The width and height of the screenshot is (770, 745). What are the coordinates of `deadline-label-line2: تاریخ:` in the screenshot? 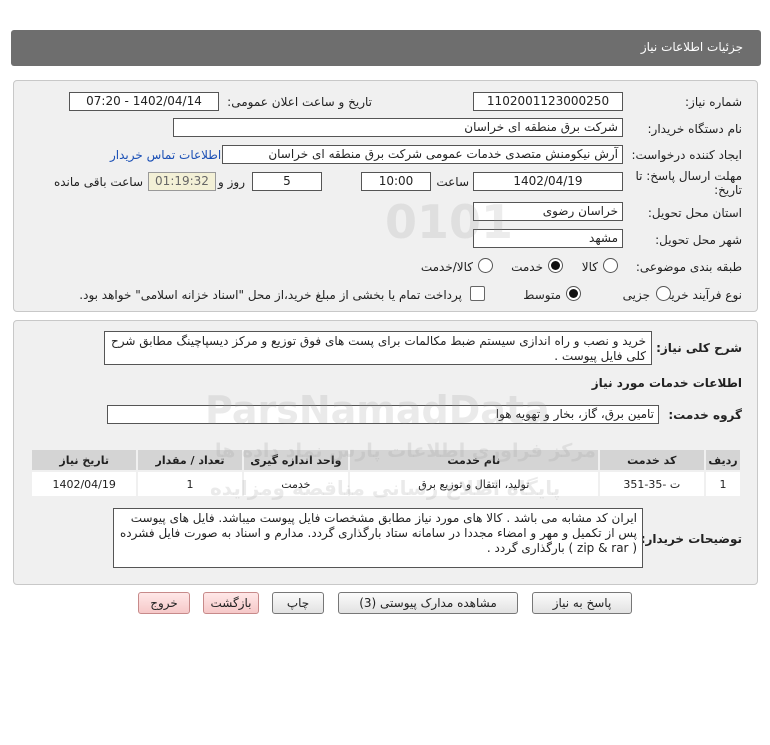 It's located at (728, 190).